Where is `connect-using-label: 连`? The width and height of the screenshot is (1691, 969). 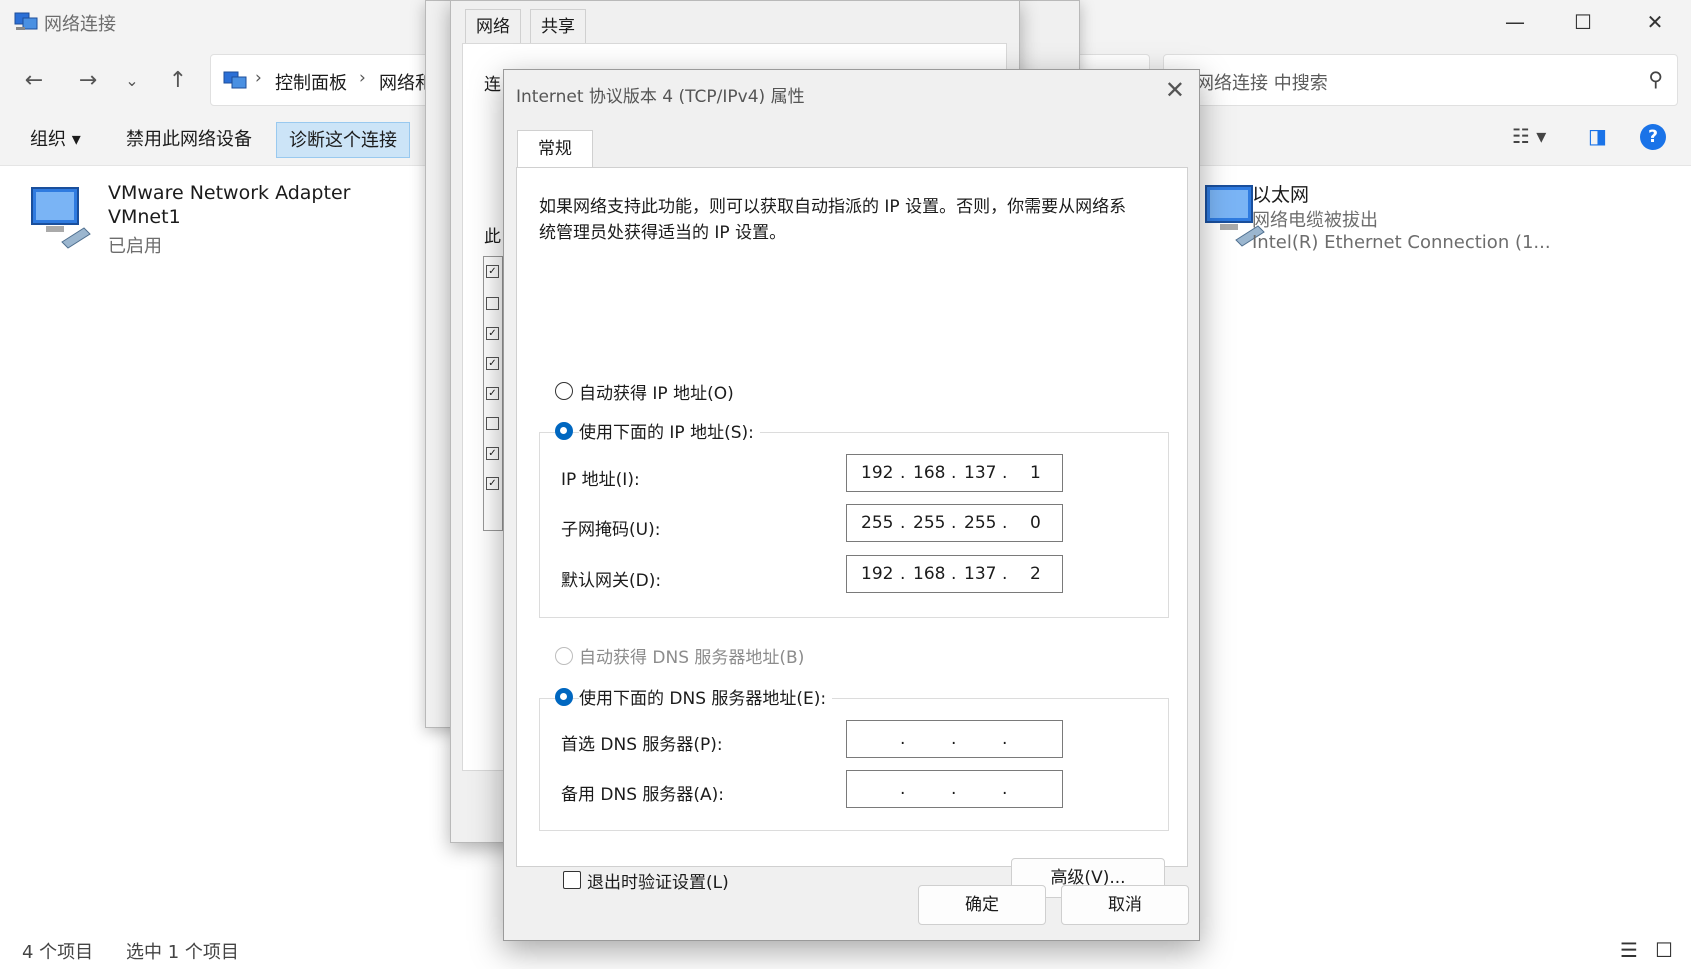 connect-using-label: 连 is located at coordinates (492, 85).